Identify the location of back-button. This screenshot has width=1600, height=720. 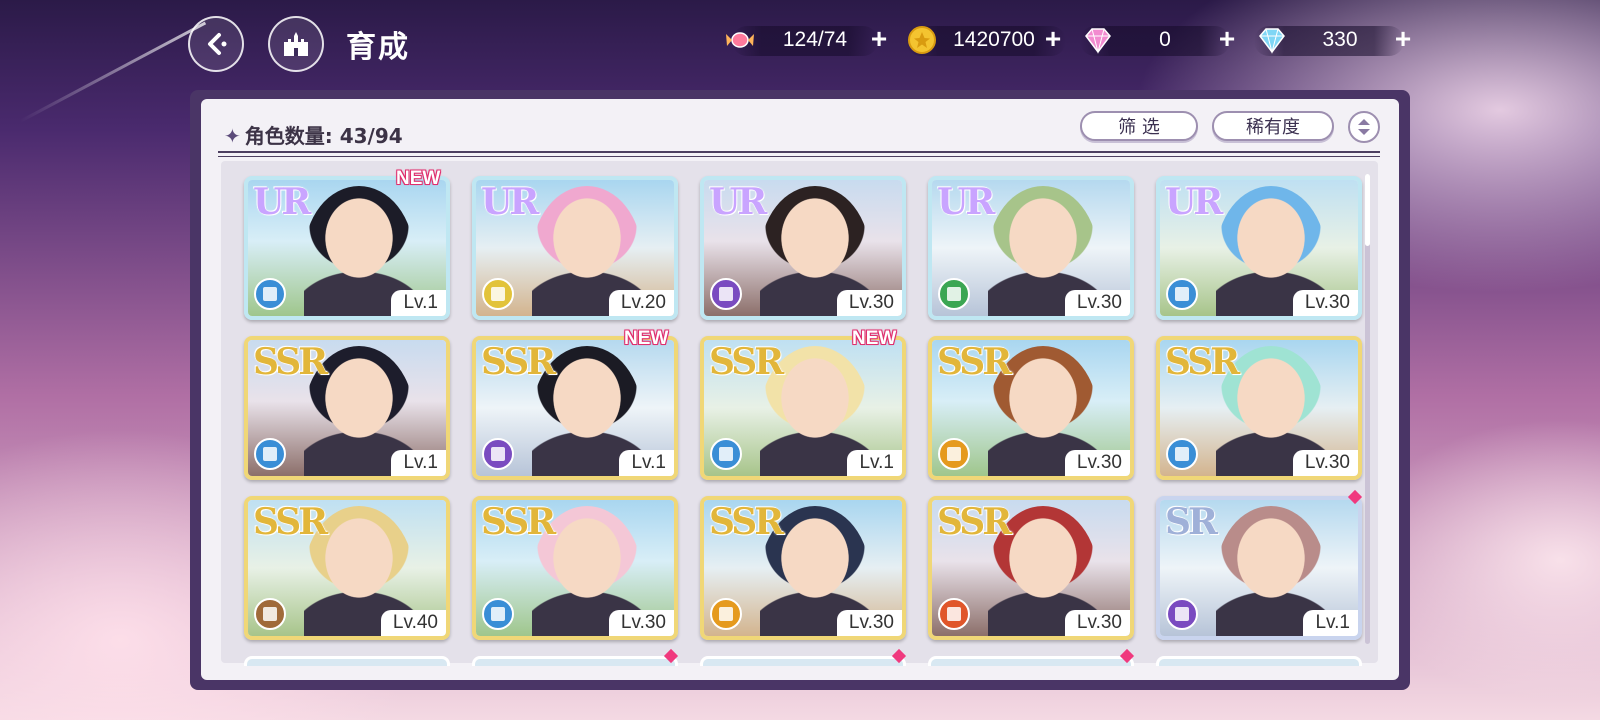
(216, 44).